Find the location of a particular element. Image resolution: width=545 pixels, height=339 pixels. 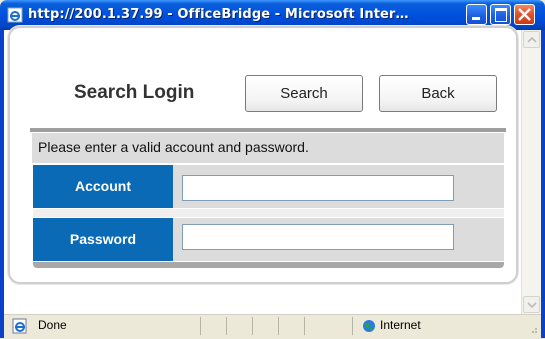

status-text: Done is located at coordinates (52, 325).